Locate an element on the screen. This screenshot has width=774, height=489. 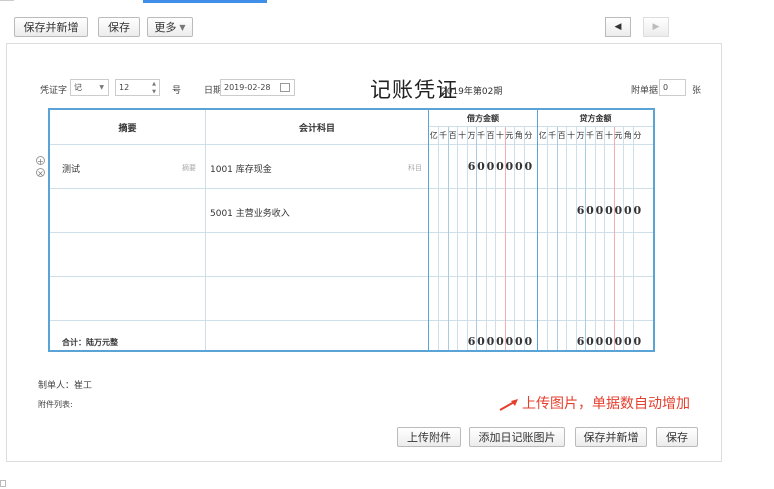
upload-attachment-button: 上传附件 is located at coordinates (429, 437).